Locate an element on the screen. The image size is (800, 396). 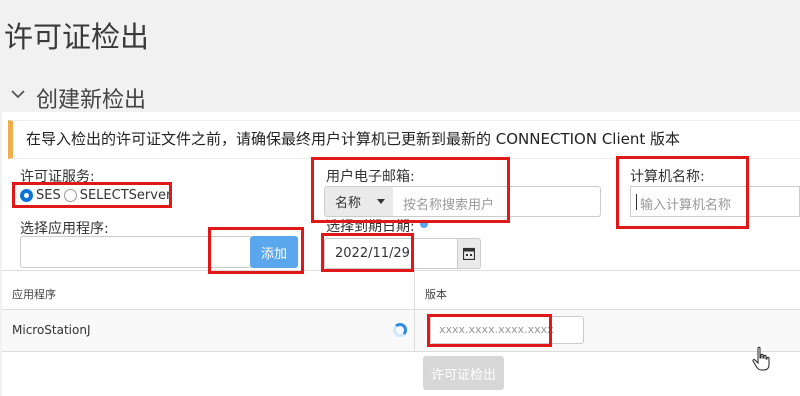
section-title: 创建新检出 is located at coordinates (91, 100).